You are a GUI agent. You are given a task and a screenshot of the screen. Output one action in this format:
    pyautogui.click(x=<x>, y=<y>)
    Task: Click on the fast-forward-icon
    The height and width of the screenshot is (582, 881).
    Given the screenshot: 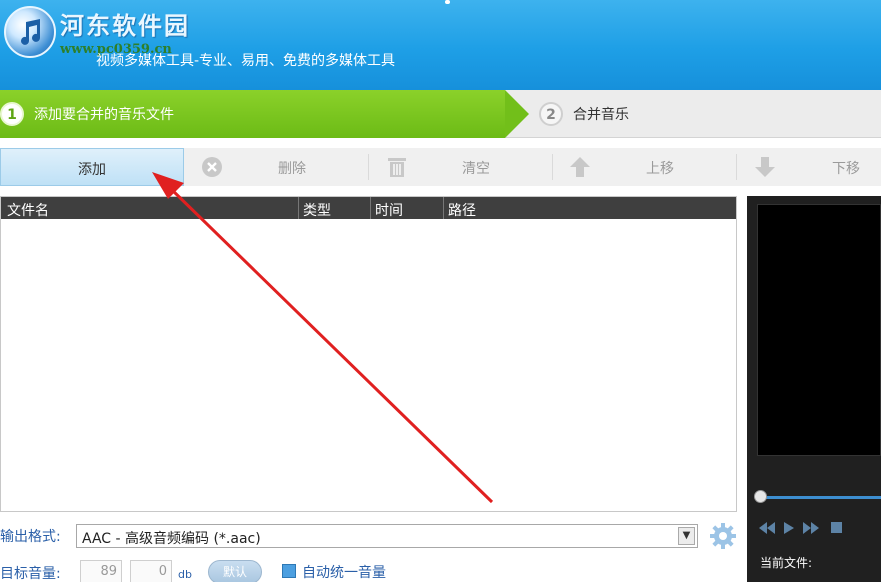 What is the action you would take?
    pyautogui.click(x=811, y=528)
    